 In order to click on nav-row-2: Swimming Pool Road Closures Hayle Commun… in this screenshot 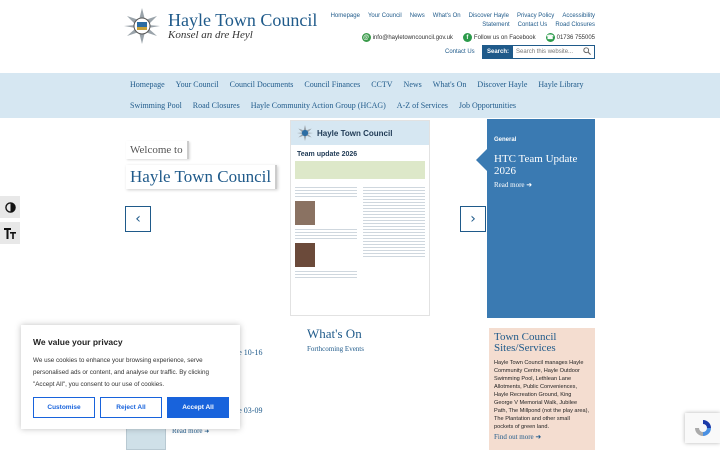, I will do `click(323, 105)`.